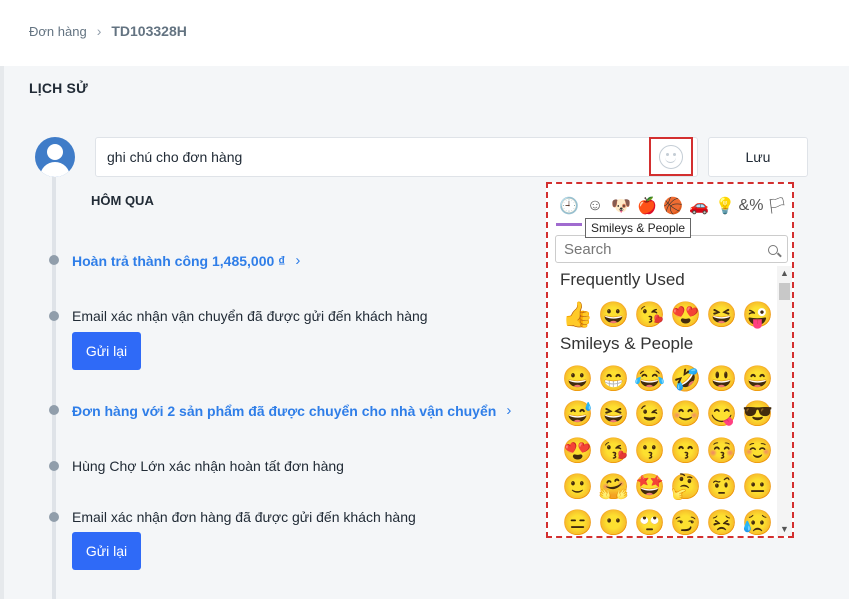 The width and height of the screenshot is (849, 599). Describe the element at coordinates (758, 487) in the screenshot. I see `emoji-button: 😐` at that location.